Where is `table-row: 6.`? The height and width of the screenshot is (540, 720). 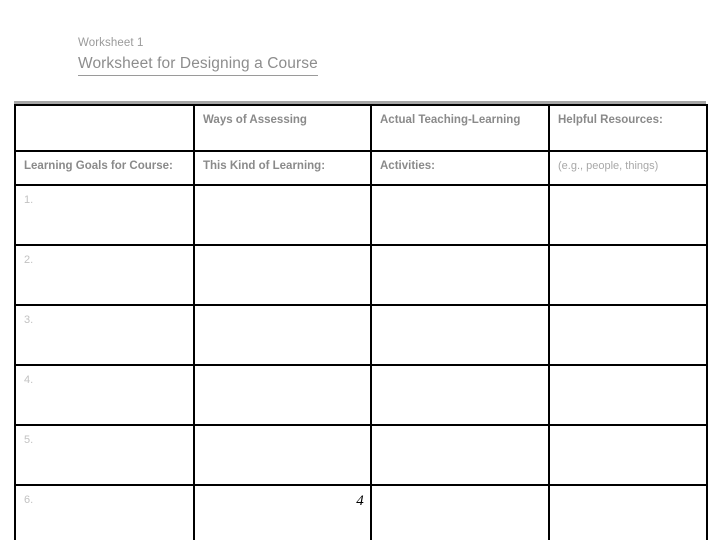 table-row: 6. is located at coordinates (361, 512).